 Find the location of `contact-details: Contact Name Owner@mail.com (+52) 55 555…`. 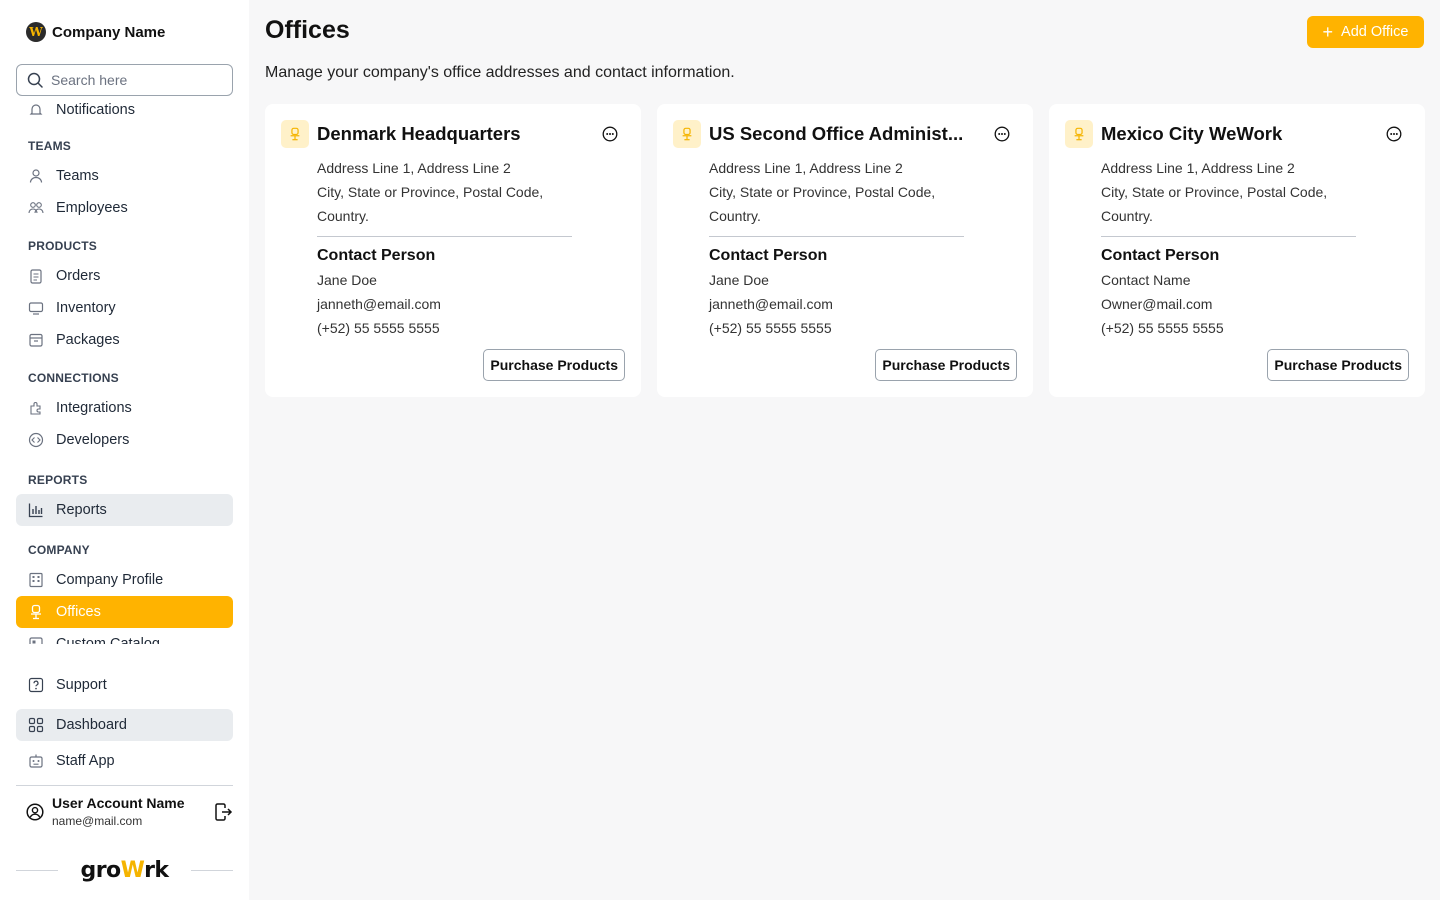

contact-details: Contact Name Owner@mail.com (+52) 55 555… is located at coordinates (1162, 304).